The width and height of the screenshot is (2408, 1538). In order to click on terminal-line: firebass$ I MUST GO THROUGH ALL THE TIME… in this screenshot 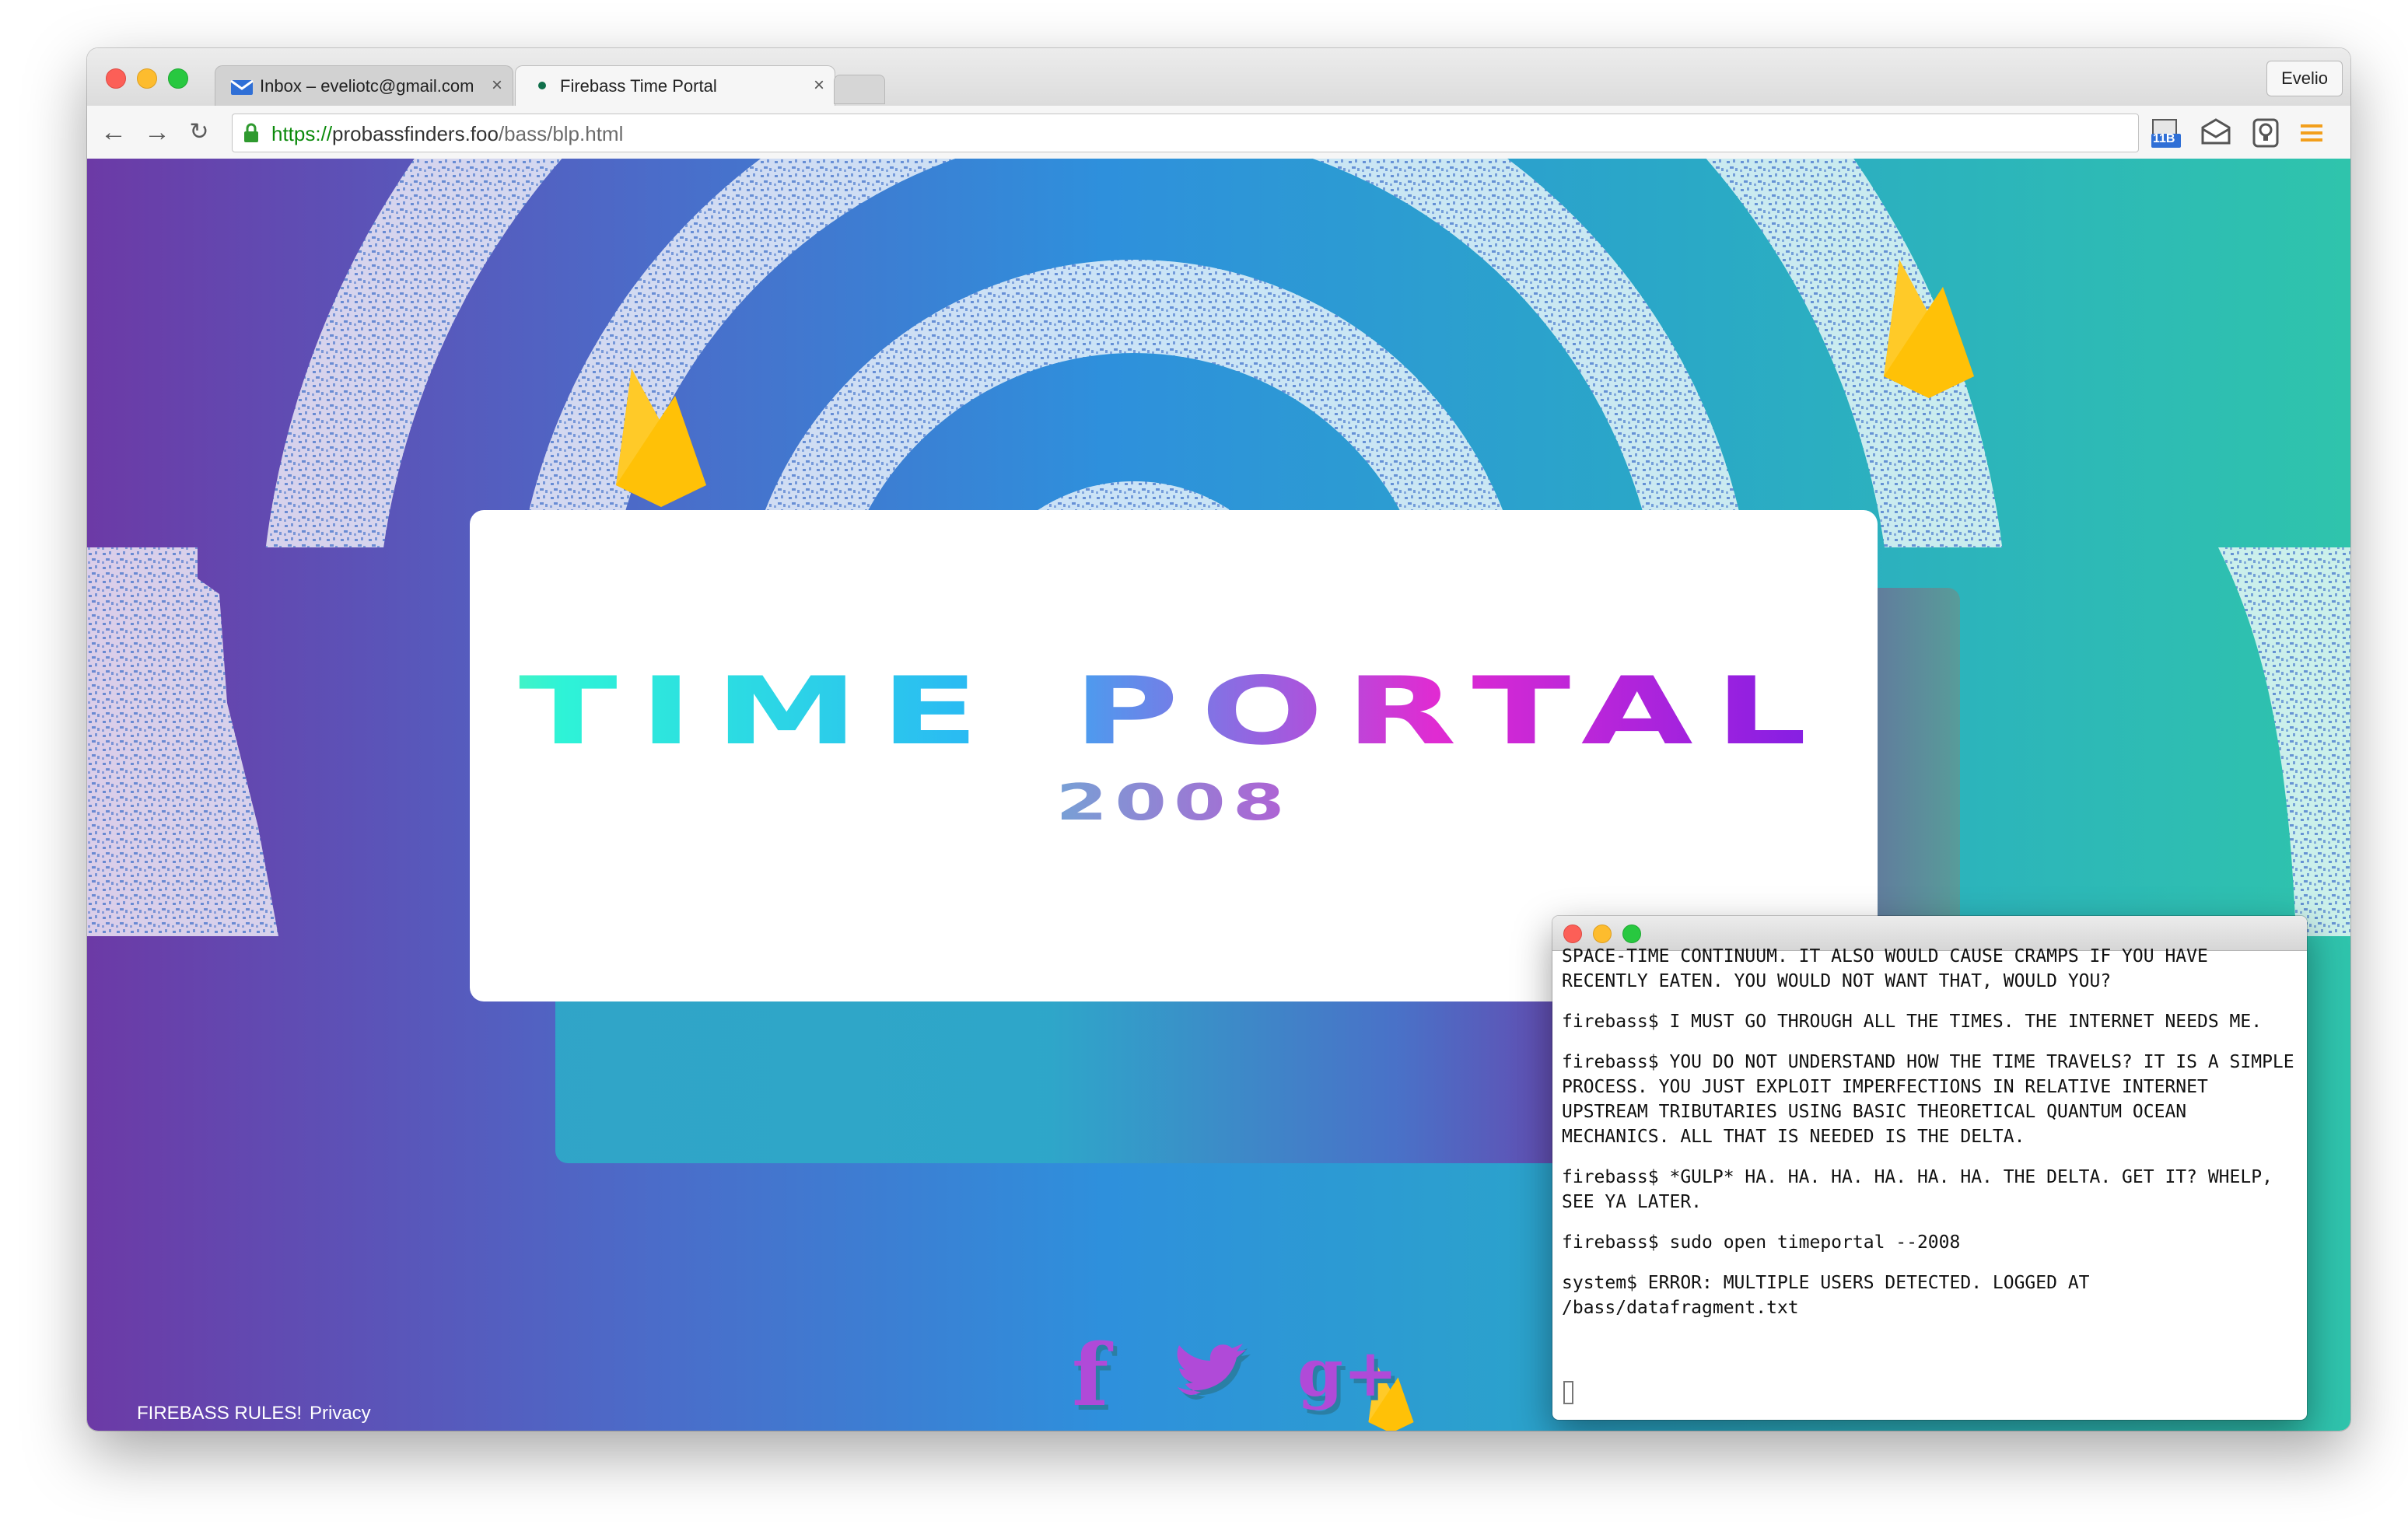, I will do `click(1913, 1022)`.